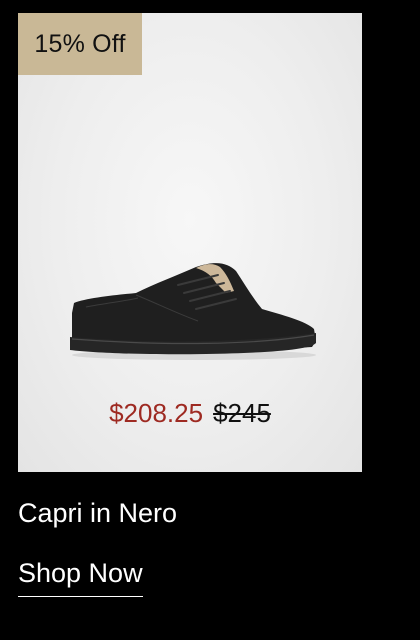 The width and height of the screenshot is (420, 640). Describe the element at coordinates (156, 413) in the screenshot. I see `sale-price: $208.25` at that location.